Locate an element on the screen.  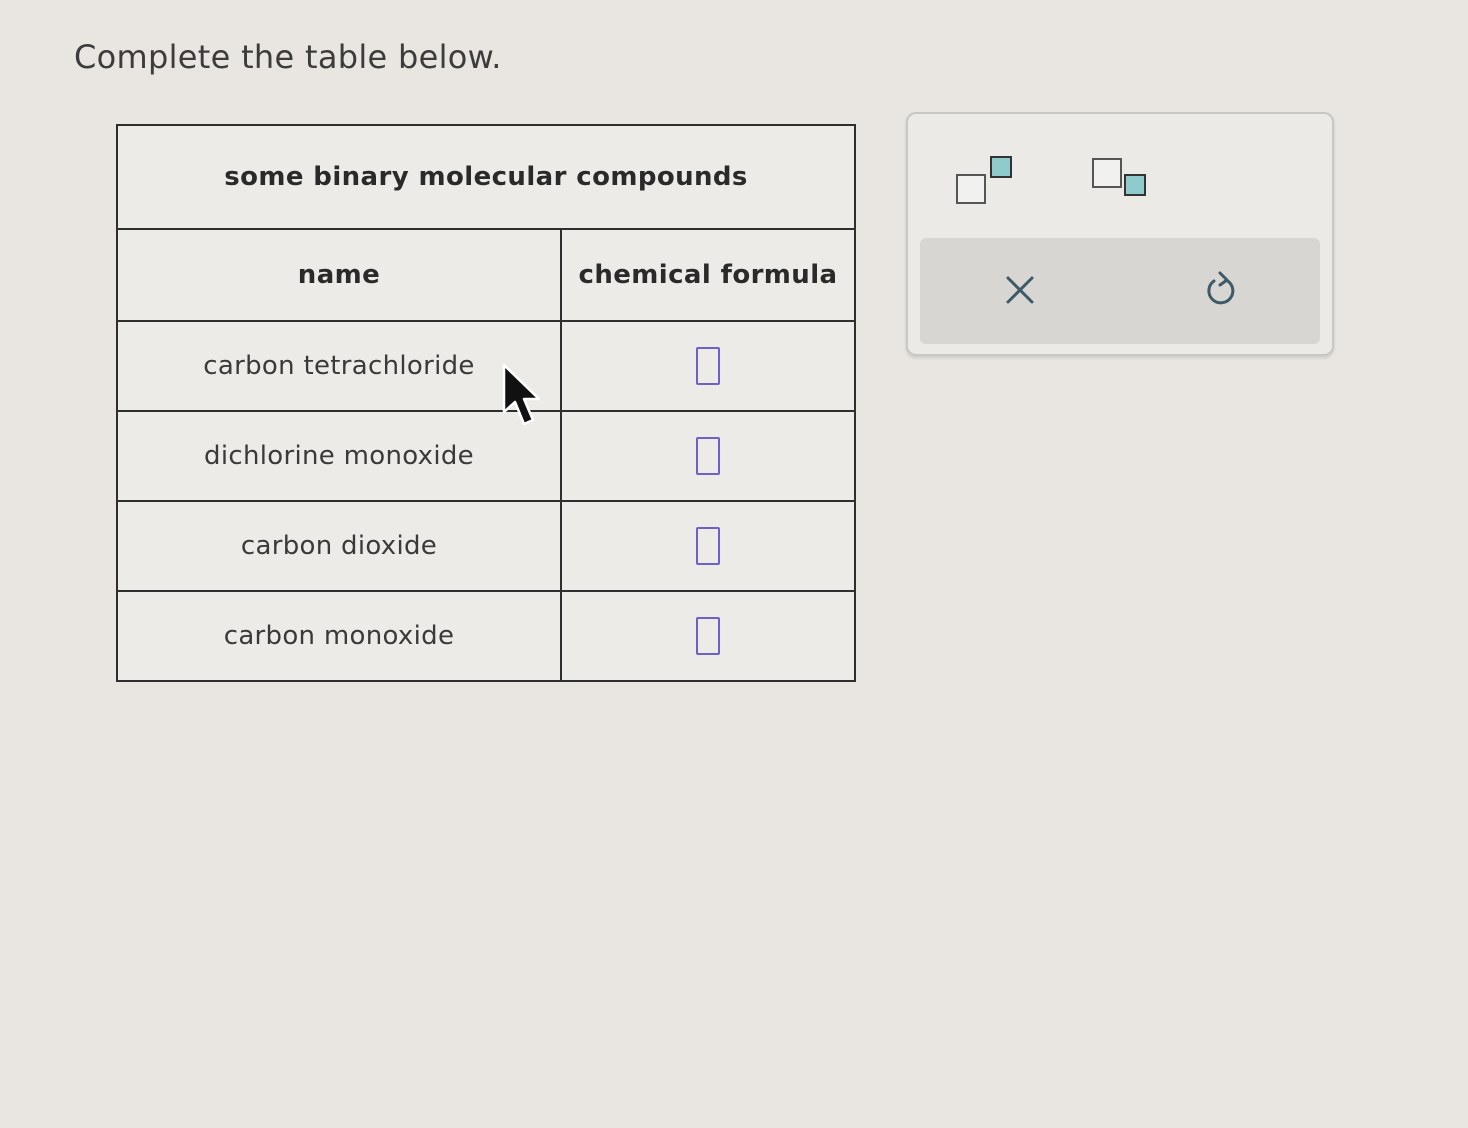
subscript-button is located at coordinates (1121, 180).